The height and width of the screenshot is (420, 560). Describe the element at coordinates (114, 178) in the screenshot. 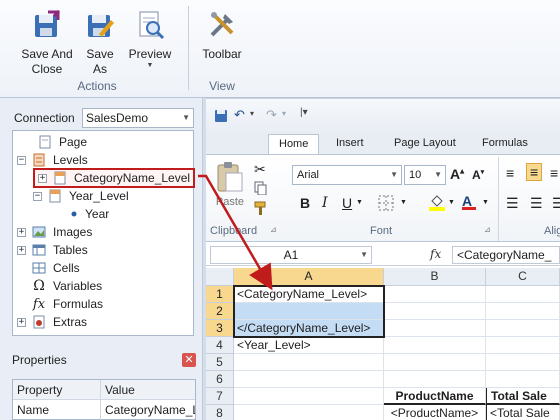

I see `tree-item-categoryname-level: + CategoryName_Level` at that location.